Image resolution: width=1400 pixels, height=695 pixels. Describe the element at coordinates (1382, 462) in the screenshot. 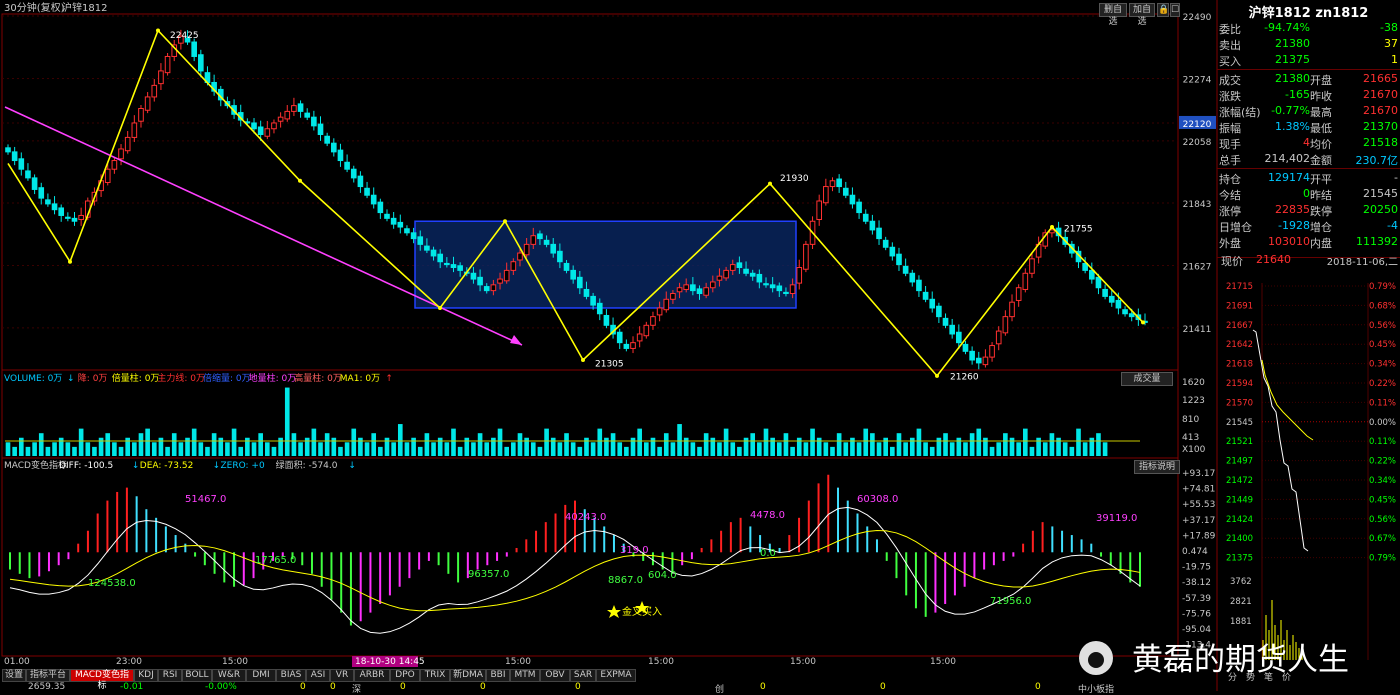

I see `mini-pct-label: 0.22%` at that location.